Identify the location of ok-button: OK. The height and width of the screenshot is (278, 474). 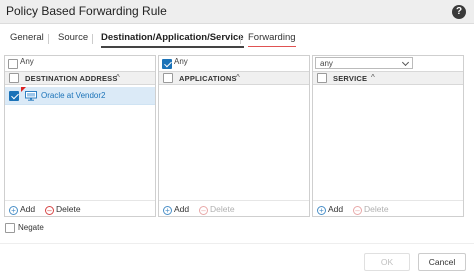
(387, 262).